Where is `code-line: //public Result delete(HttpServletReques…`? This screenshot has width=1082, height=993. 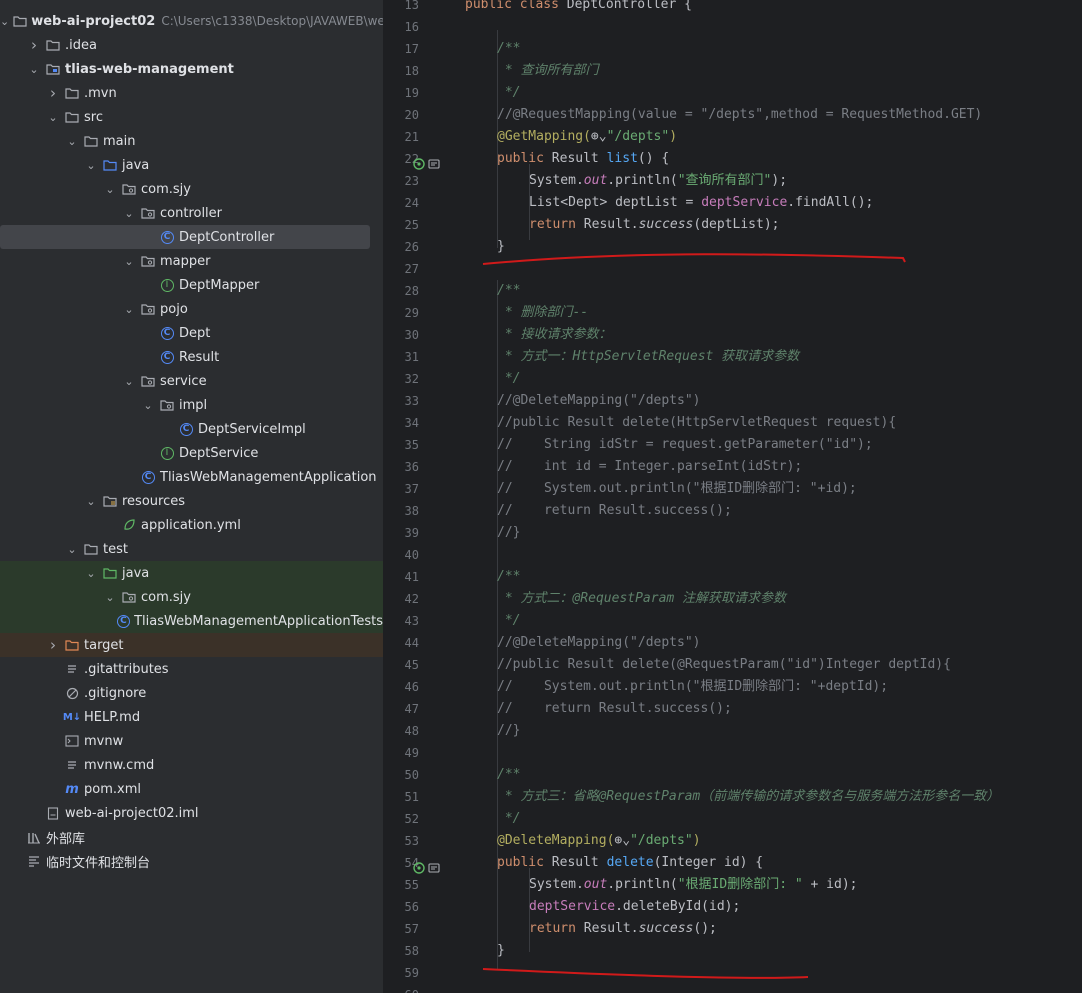
code-line: //public Result delete(HttpServletReques… is located at coordinates (696, 423).